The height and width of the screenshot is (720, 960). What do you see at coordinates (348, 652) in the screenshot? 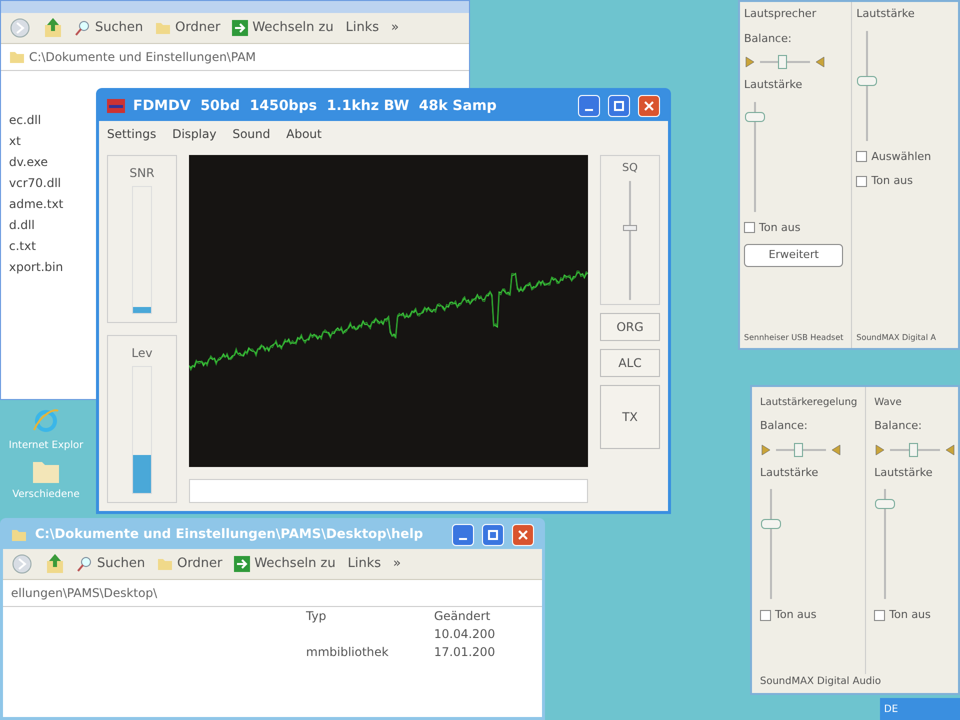
I see `table-cell-text: mmbibliothek` at bounding box center [348, 652].